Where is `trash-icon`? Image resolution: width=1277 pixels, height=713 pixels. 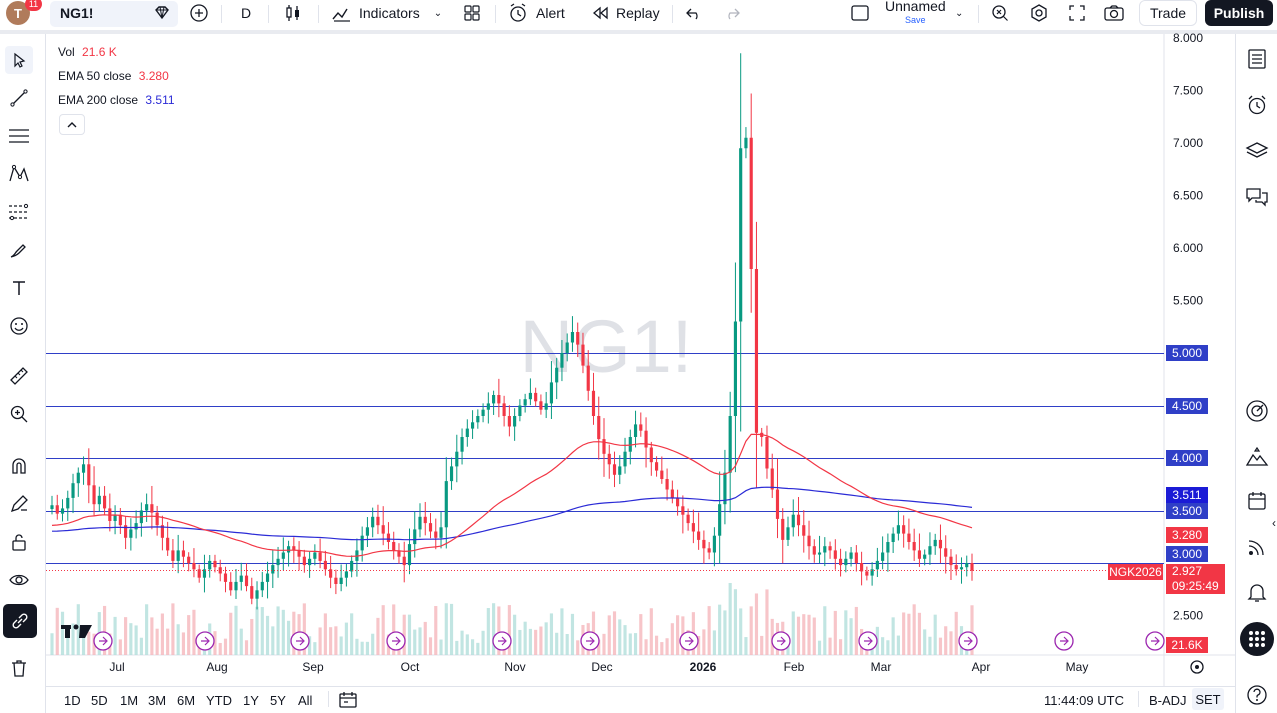
trash-icon is located at coordinates (19, 668).